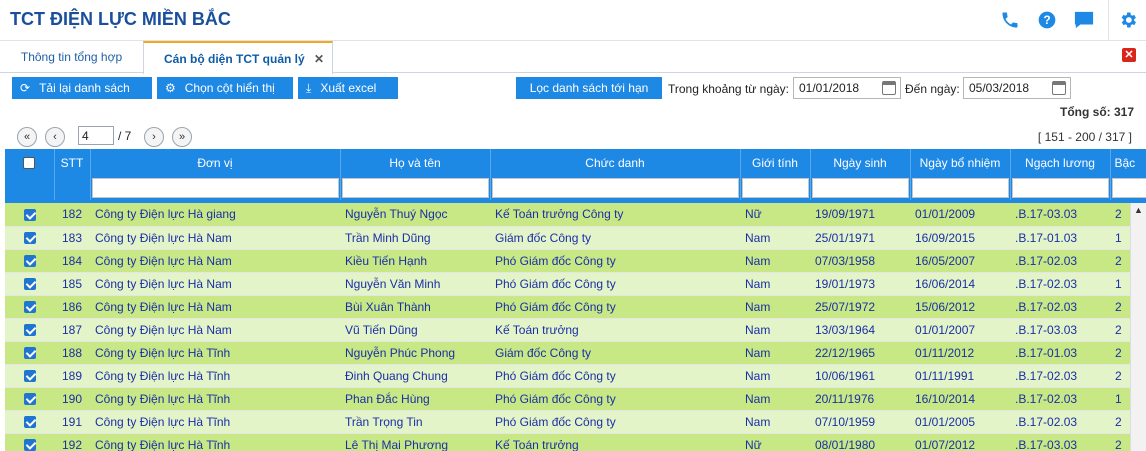 This screenshot has width=1146, height=451. I want to click on filter-due-button: Lọc danh sách tới hạn, so click(589, 88).